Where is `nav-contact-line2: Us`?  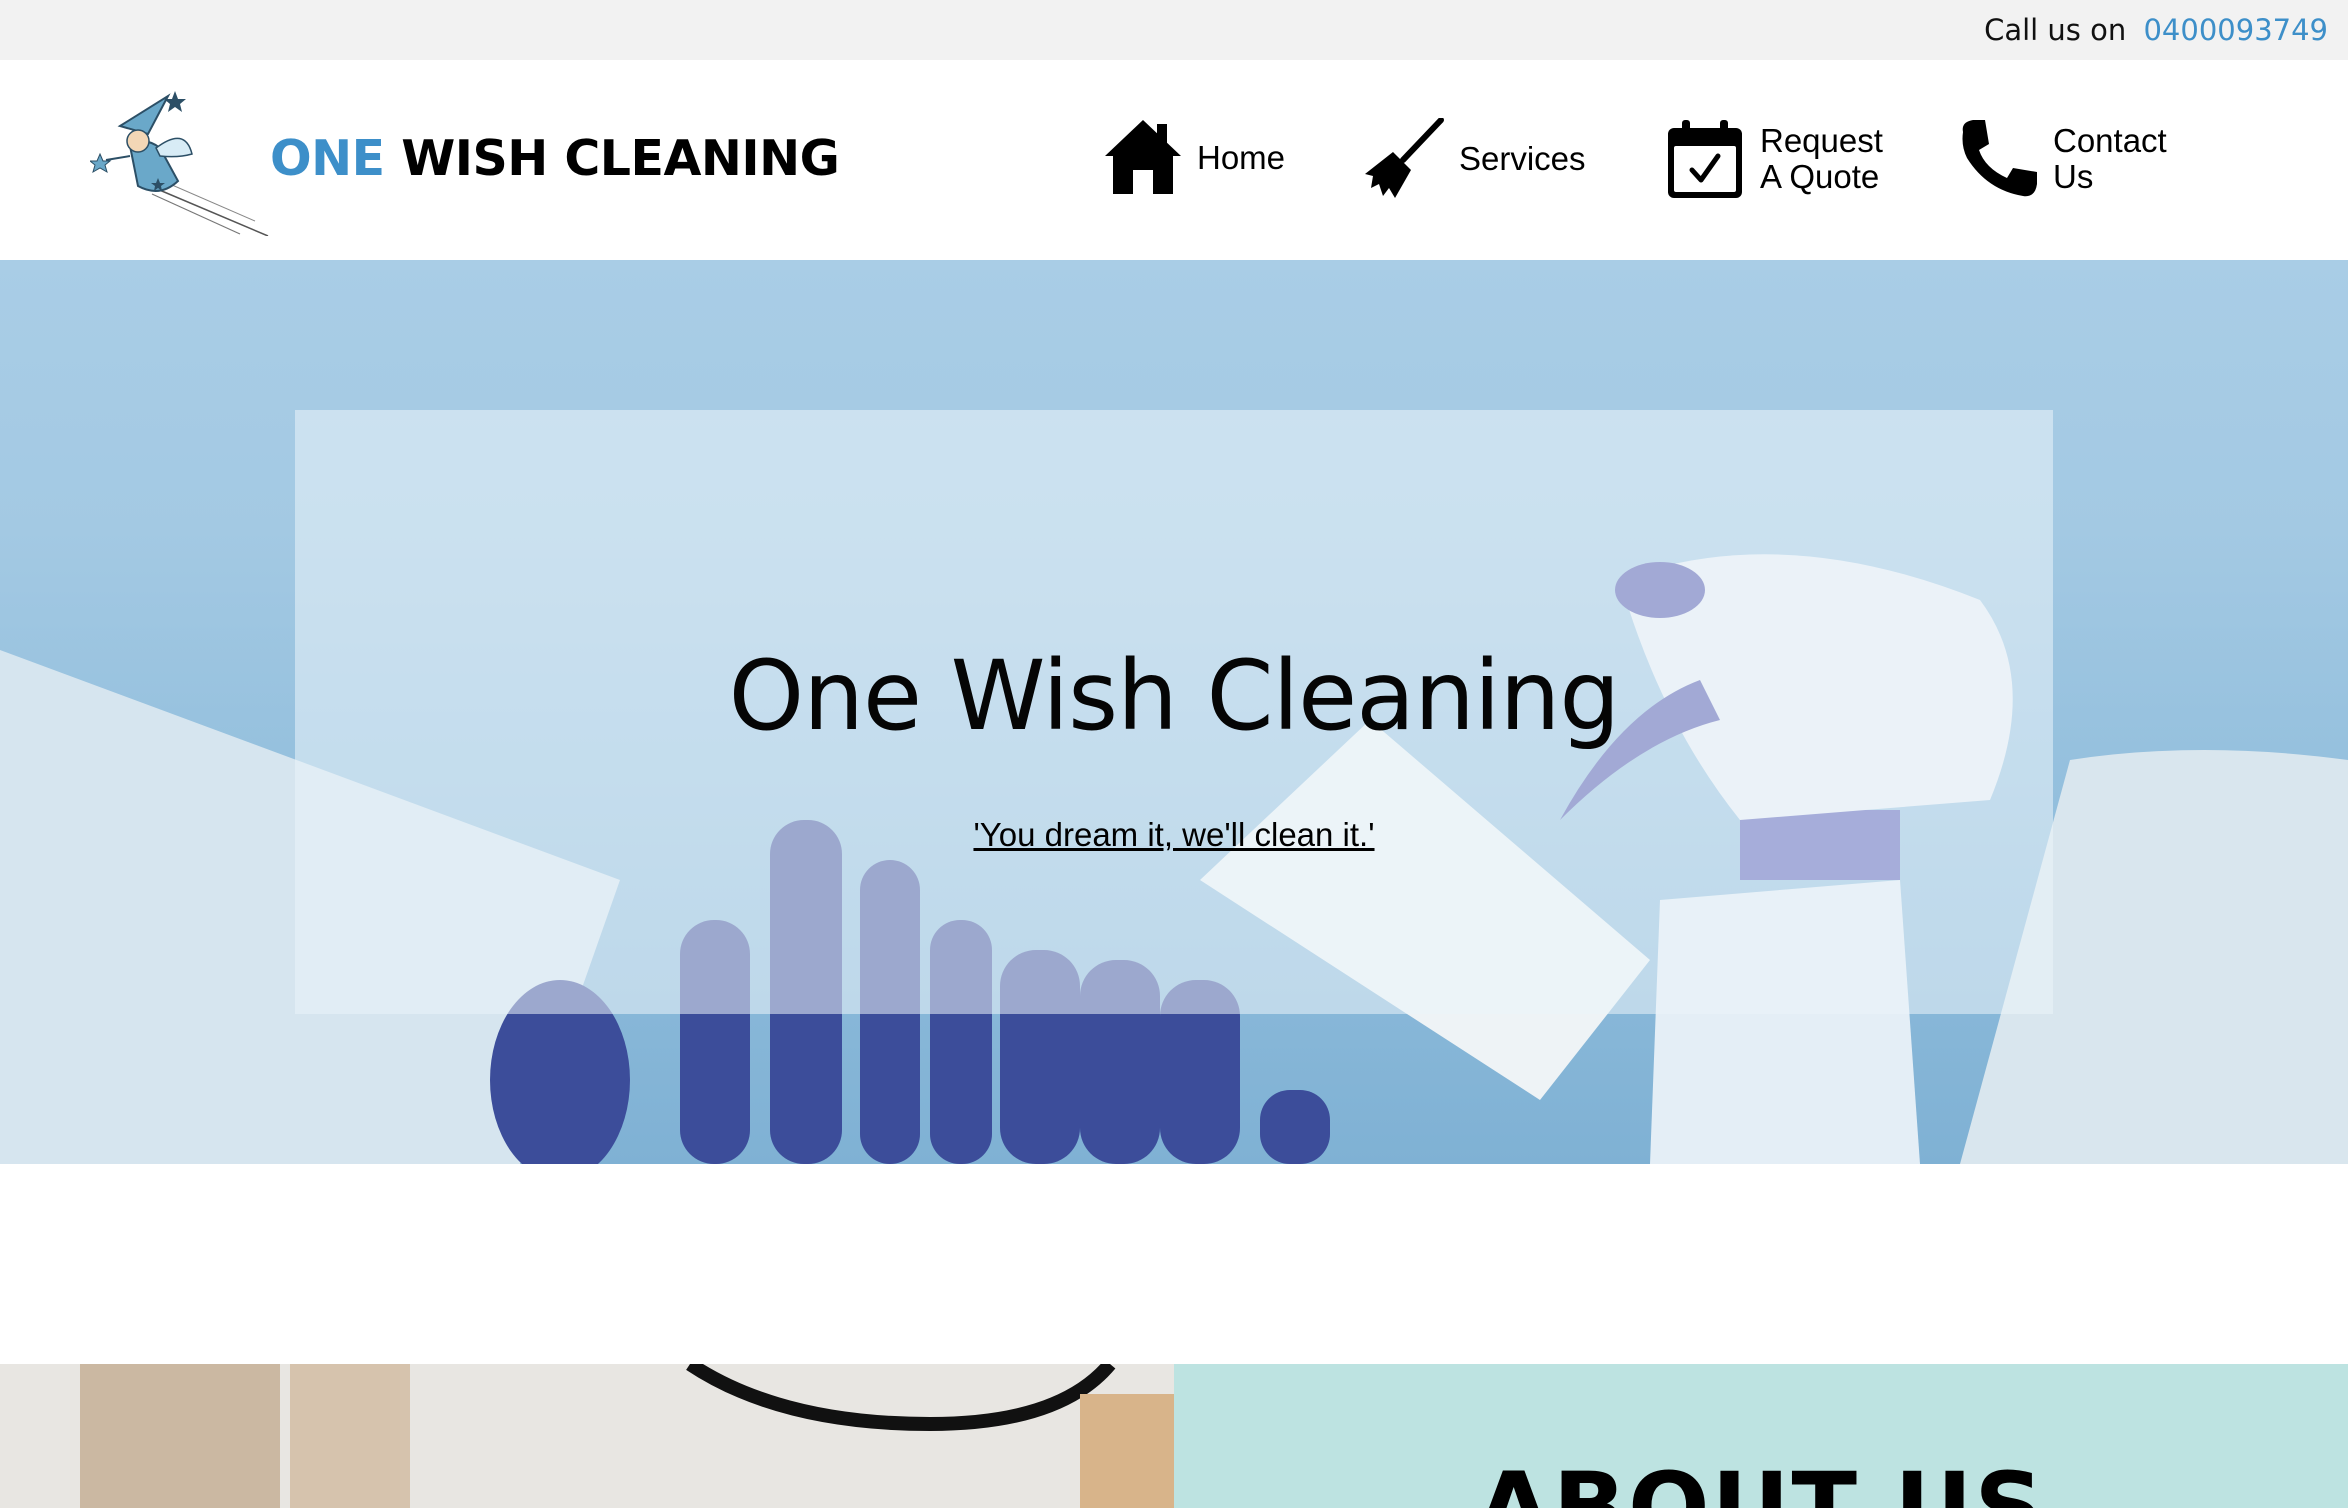
nav-contact-line2: Us is located at coordinates (2073, 176).